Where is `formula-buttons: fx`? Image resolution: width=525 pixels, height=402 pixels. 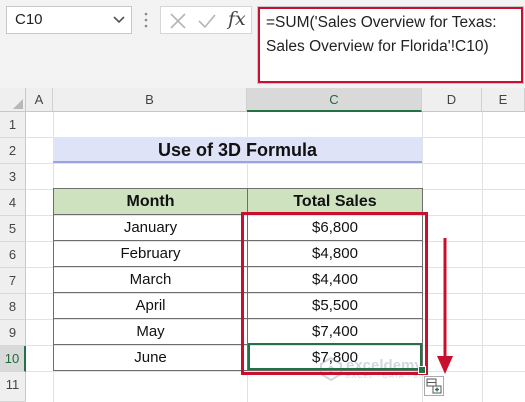
formula-buttons: fx is located at coordinates (206, 20).